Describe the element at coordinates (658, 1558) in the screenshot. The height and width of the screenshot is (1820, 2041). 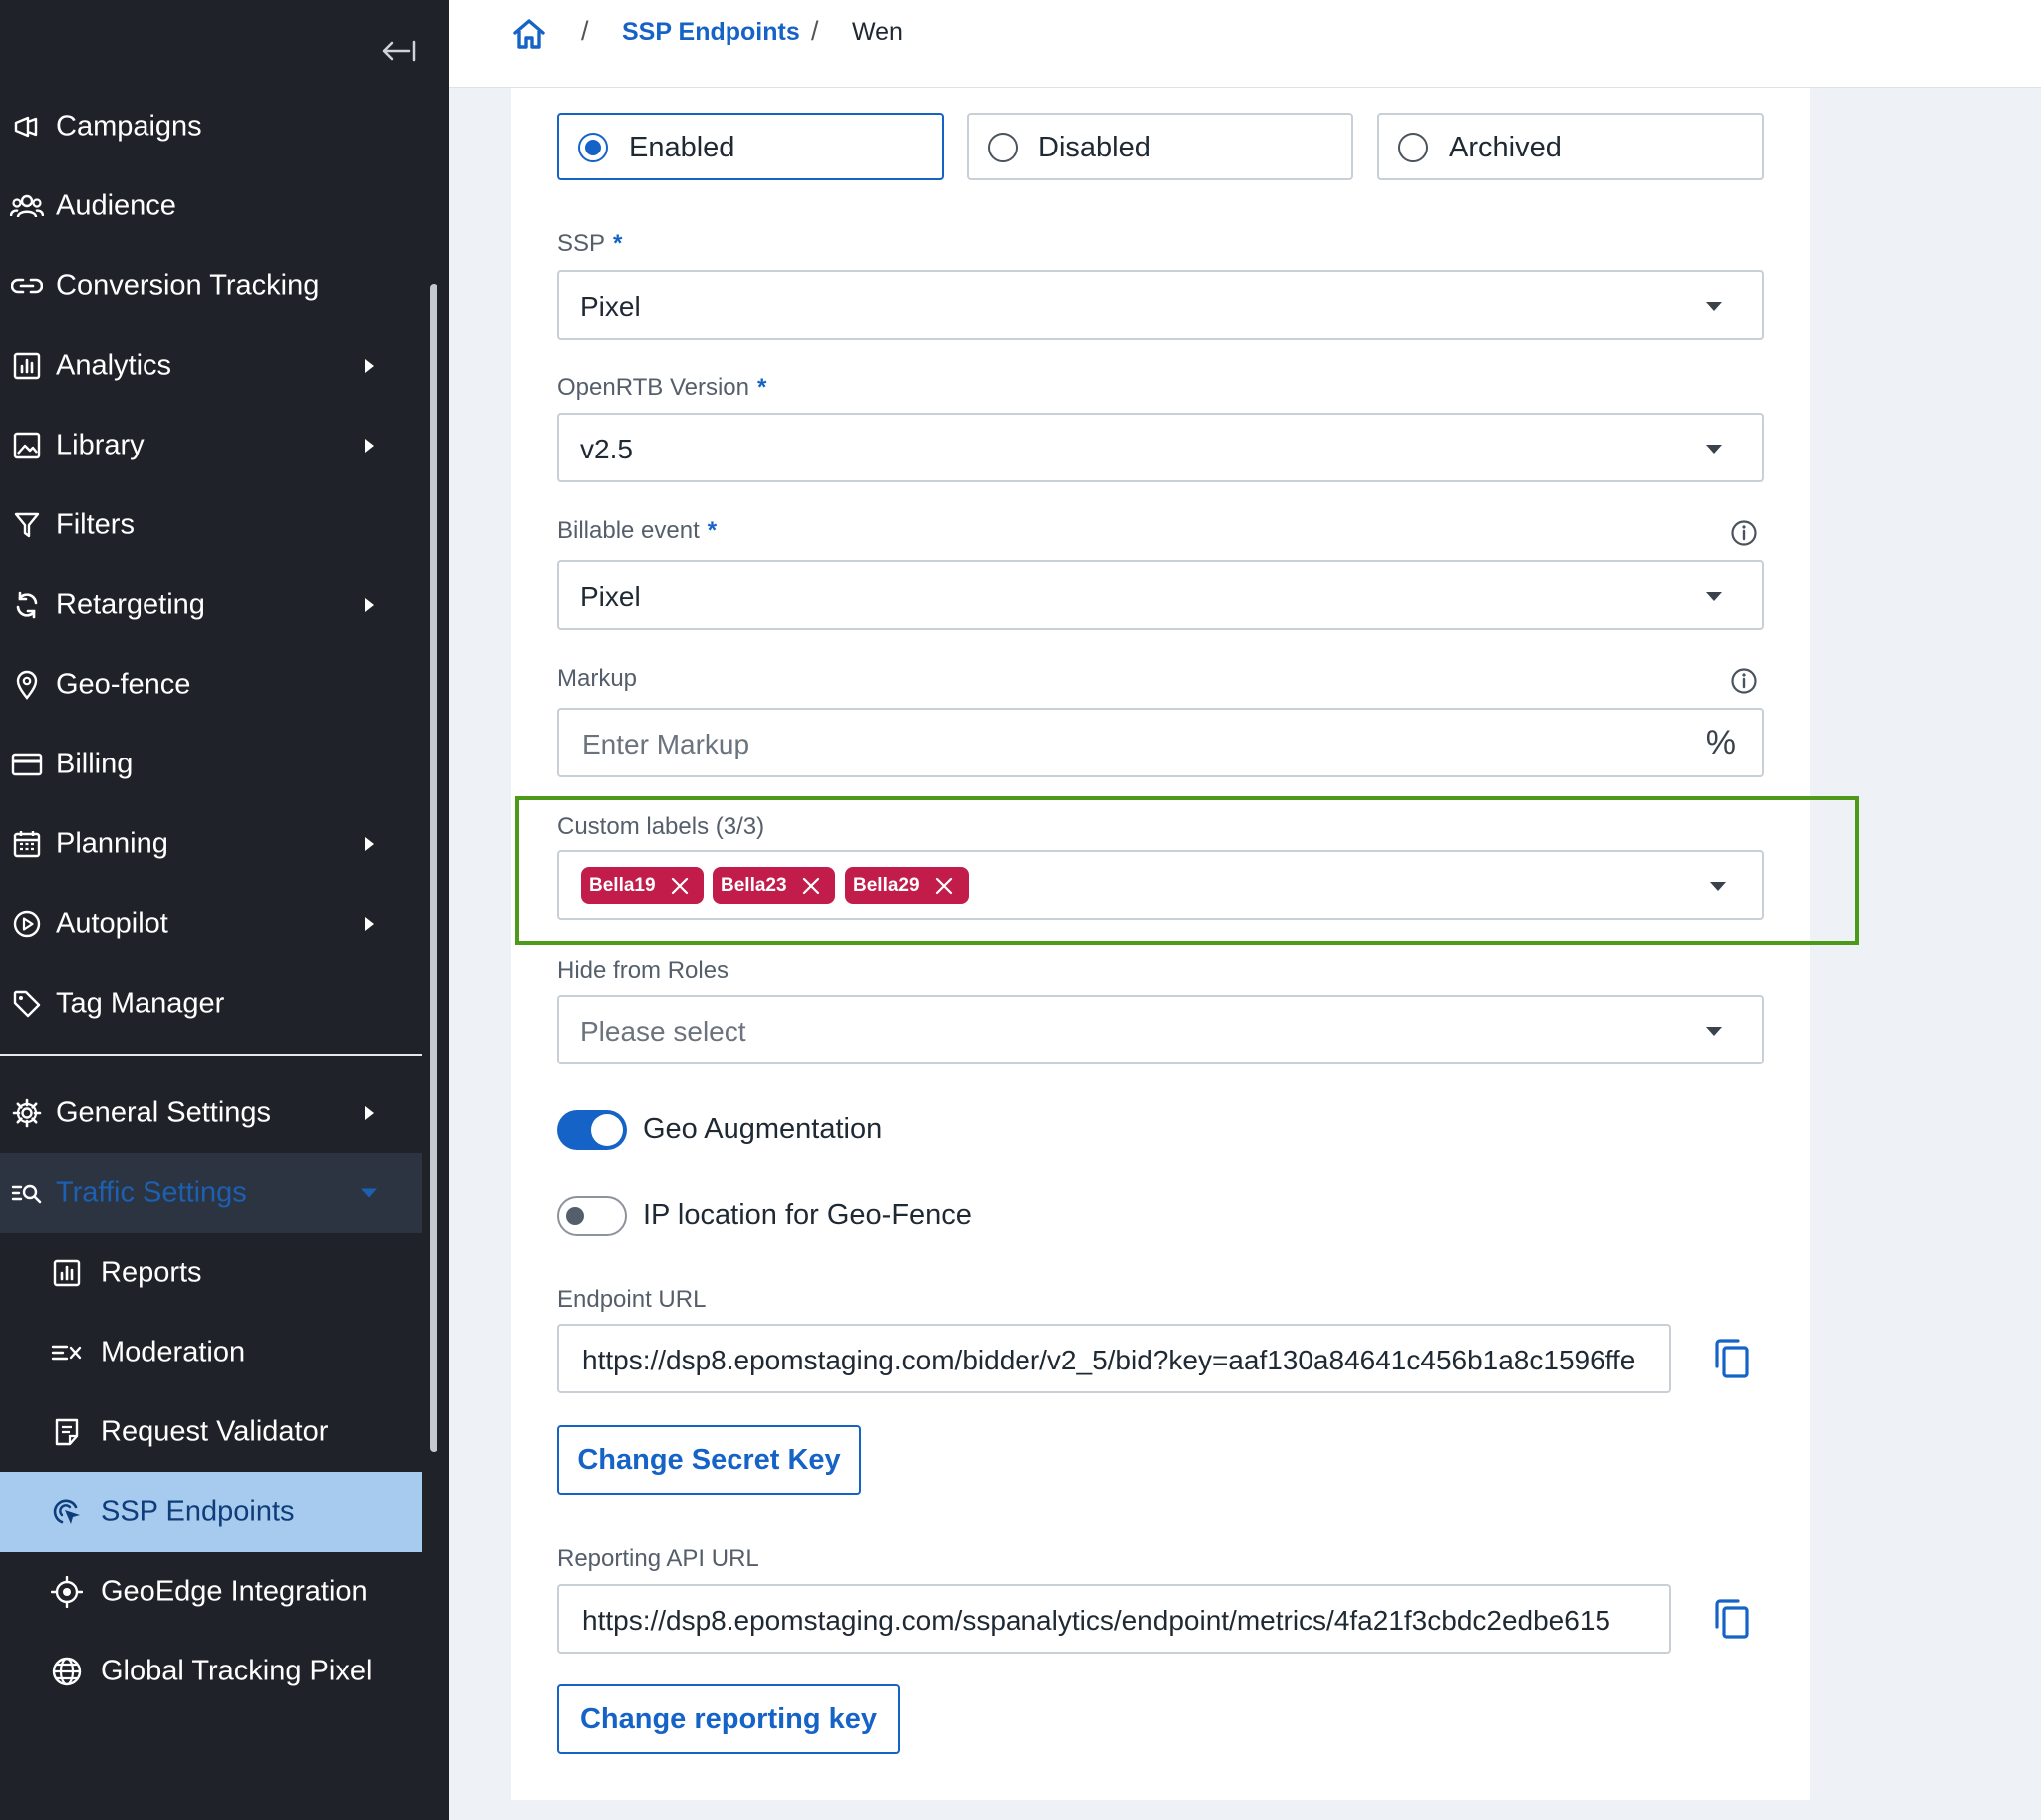
I see `reporting-api-url-label: Reporting API URL` at that location.